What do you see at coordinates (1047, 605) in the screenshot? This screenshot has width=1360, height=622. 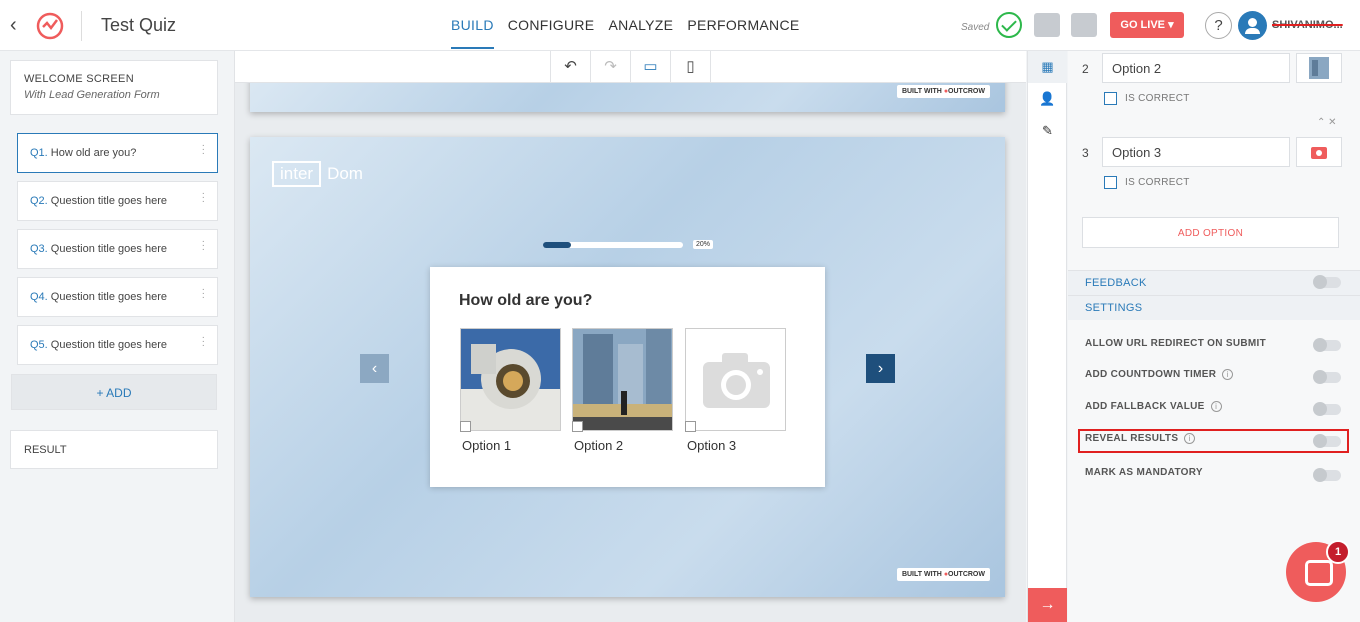 I see `forward-arrow-button: →` at bounding box center [1047, 605].